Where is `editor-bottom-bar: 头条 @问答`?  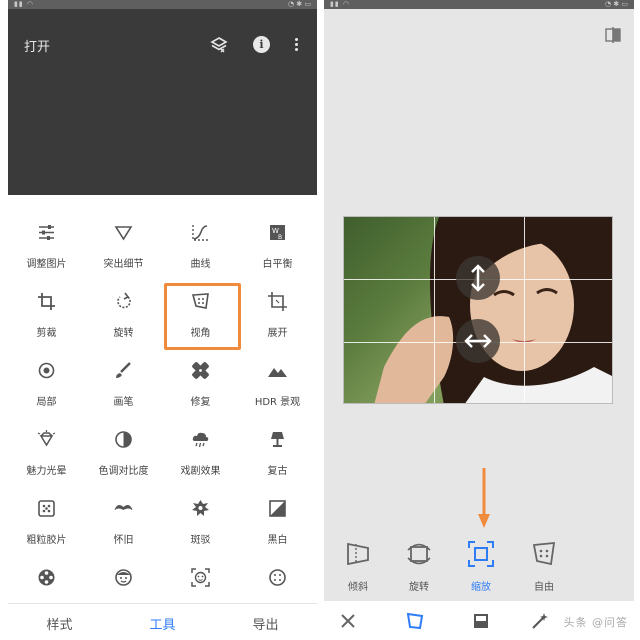
editor-bottom-bar: 头条 @问答 is located at coordinates (479, 620).